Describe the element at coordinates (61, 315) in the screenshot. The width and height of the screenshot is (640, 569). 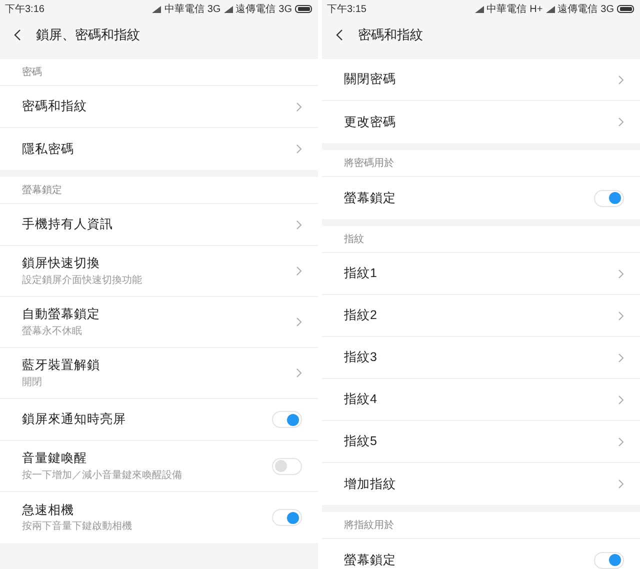
I see `row-title: 自動螢幕鎖定` at that location.